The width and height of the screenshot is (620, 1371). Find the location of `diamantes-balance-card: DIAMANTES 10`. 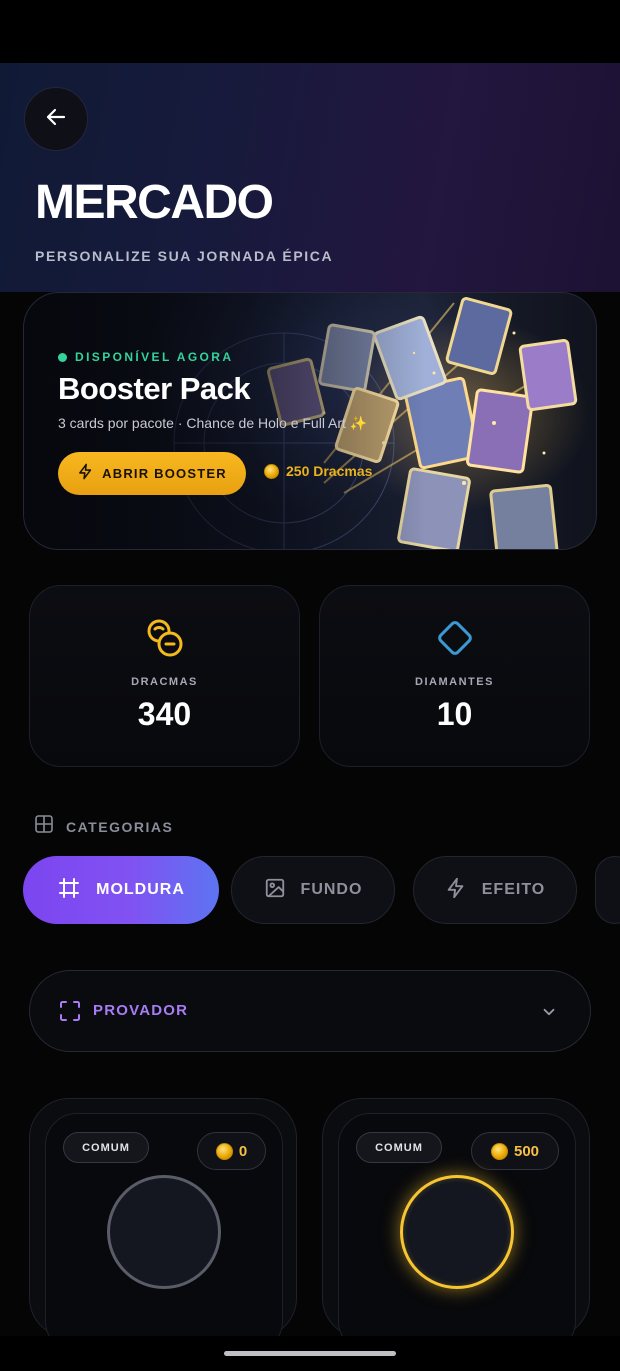

diamantes-balance-card: DIAMANTES 10 is located at coordinates (454, 676).